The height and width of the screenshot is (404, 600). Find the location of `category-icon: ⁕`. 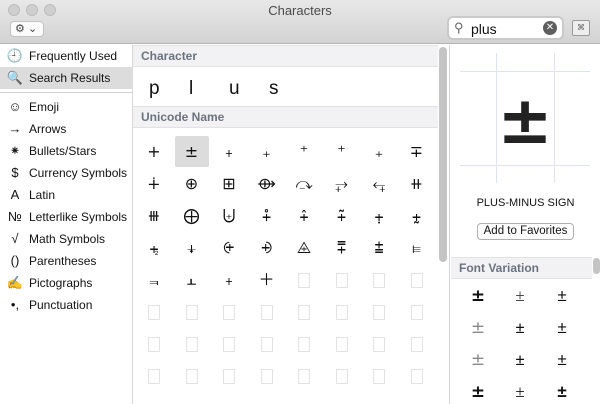

category-icon: ⁕ is located at coordinates (15, 150).